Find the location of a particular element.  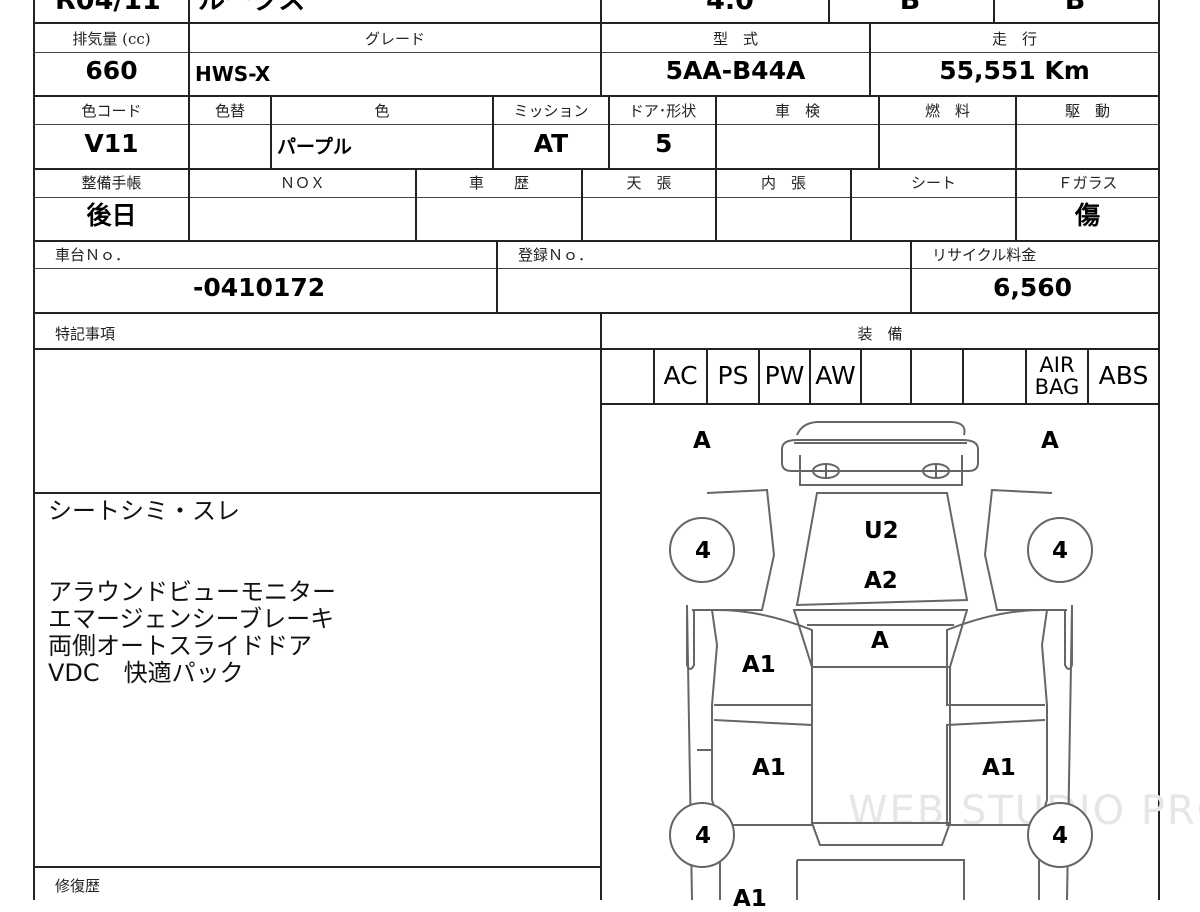

nox-label: ＮＯＸ is located at coordinates (302, 183).